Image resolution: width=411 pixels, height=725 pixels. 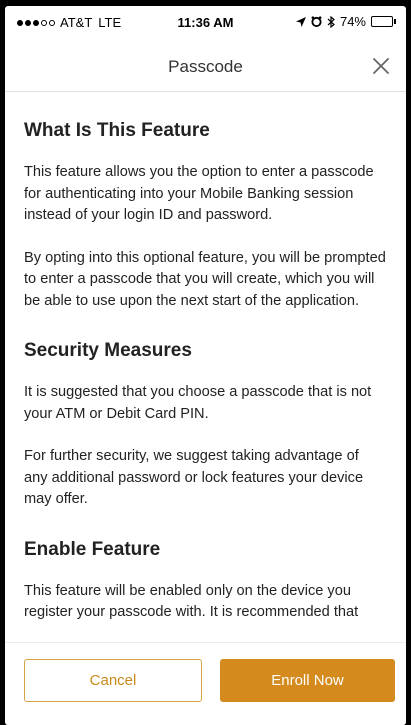 What do you see at coordinates (352, 21) in the screenshot?
I see `battery-percent: 74%` at bounding box center [352, 21].